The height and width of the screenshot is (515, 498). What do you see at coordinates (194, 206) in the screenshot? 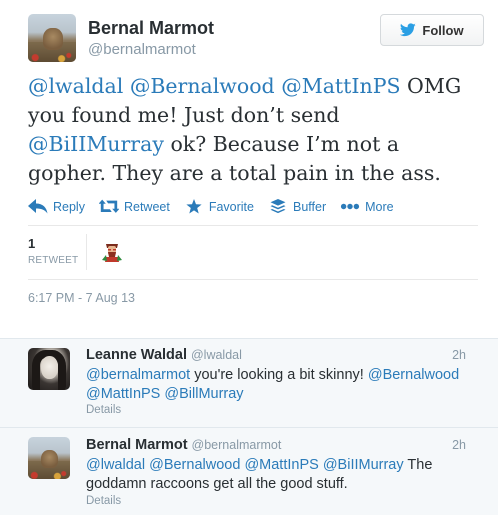
I see `favorite-star-icon` at bounding box center [194, 206].